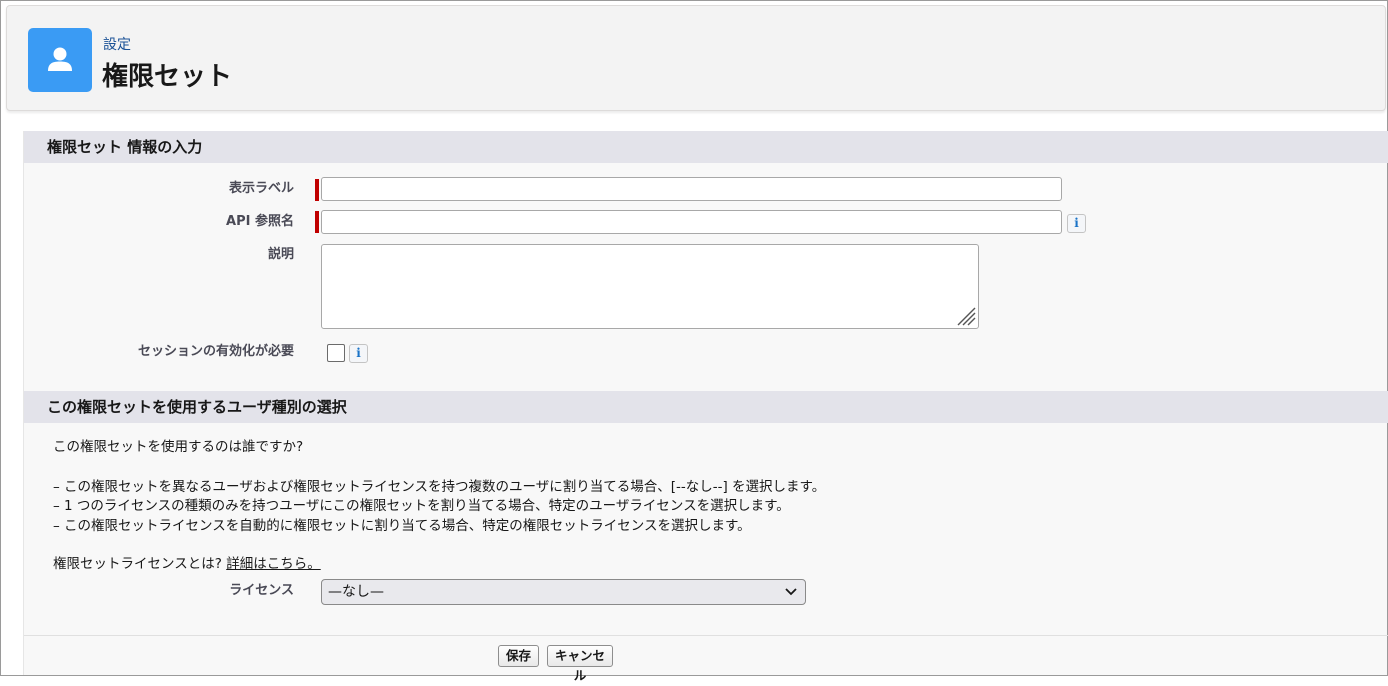  What do you see at coordinates (356, 592) in the screenshot?
I see `license-select-value: —なし—` at bounding box center [356, 592].